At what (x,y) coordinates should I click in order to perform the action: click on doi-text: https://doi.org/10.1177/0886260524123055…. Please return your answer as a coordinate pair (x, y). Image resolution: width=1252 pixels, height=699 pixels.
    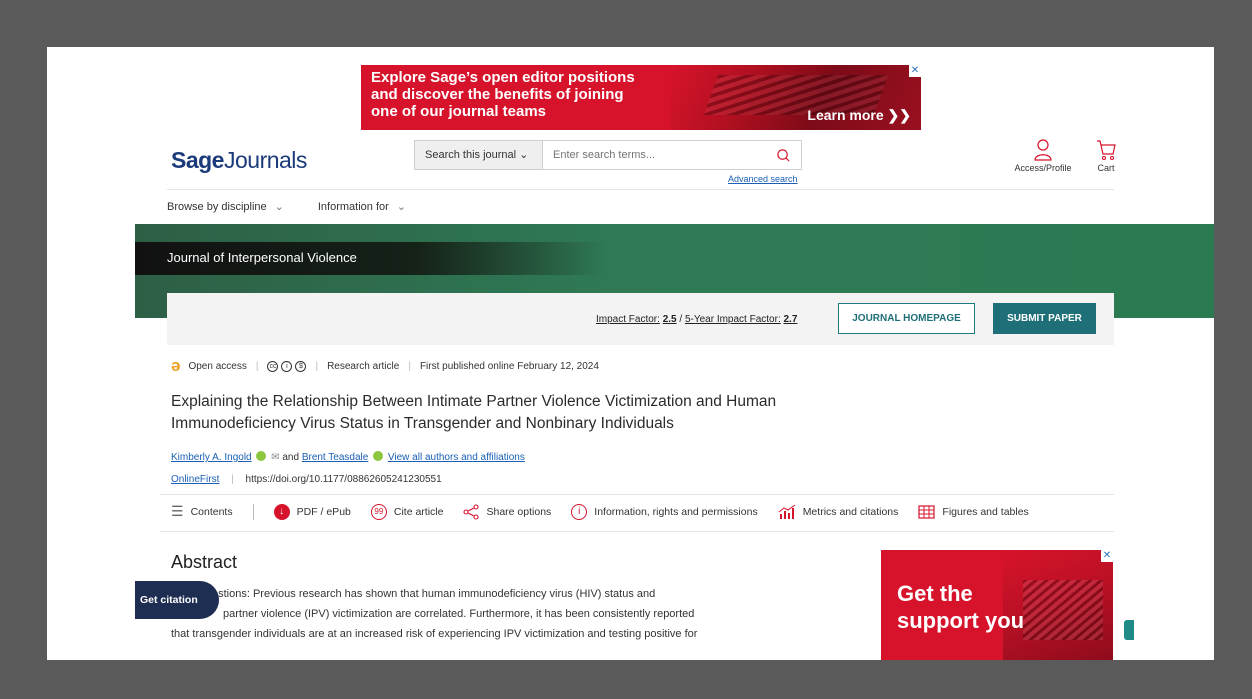
    Looking at the image, I should click on (344, 479).